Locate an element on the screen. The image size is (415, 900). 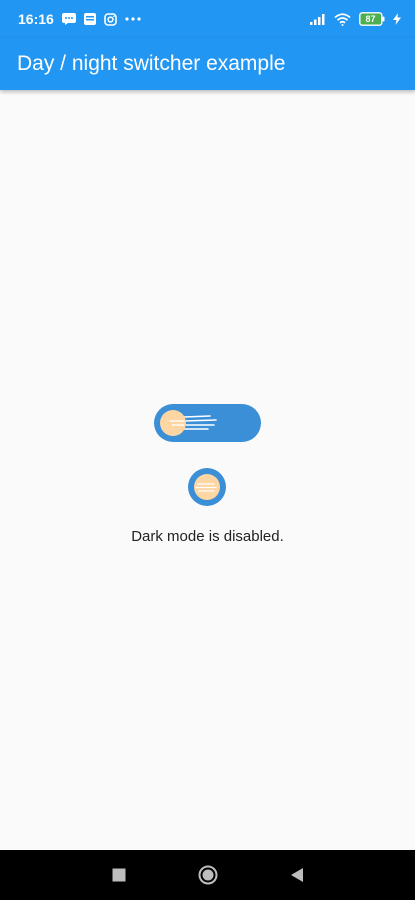
charging-icon is located at coordinates (397, 19).